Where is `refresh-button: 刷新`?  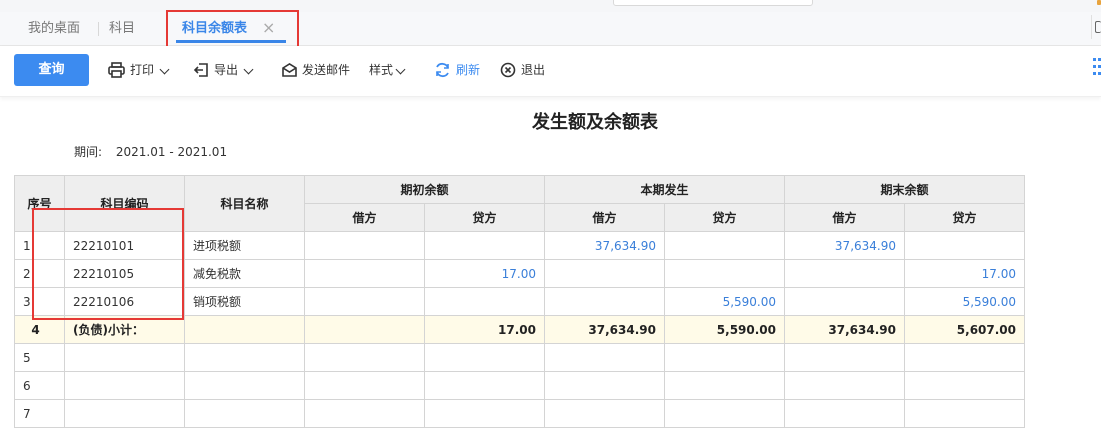
refresh-button: 刷新 is located at coordinates (459, 70).